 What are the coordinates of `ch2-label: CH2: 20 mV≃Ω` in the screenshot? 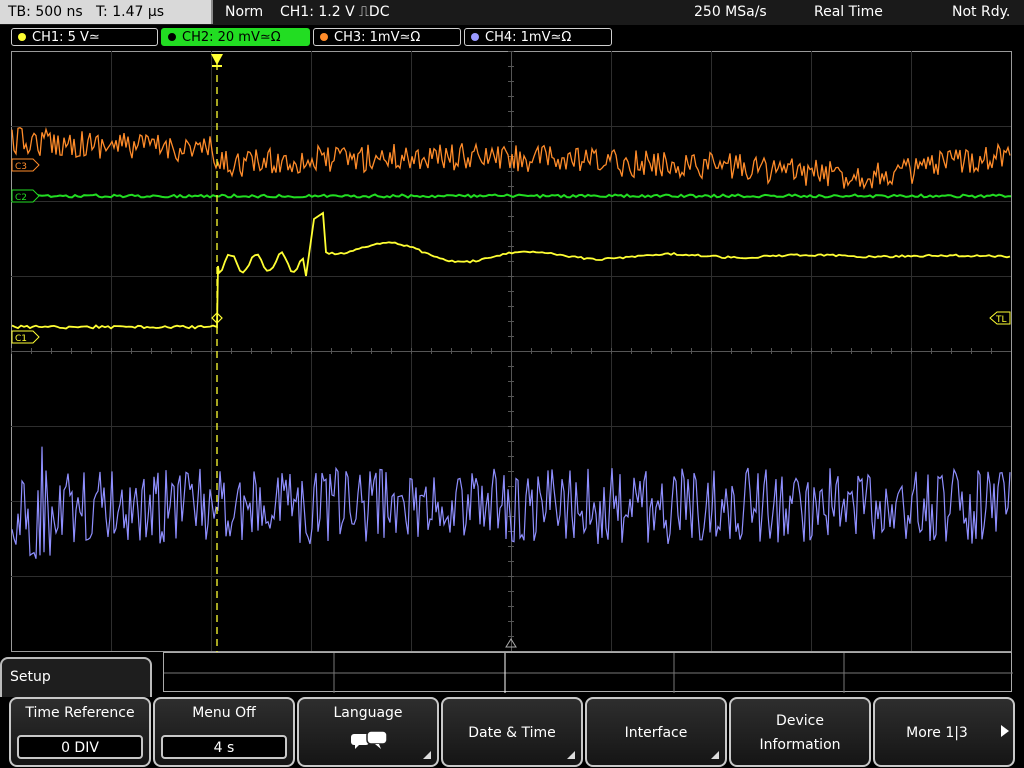 It's located at (231, 37).